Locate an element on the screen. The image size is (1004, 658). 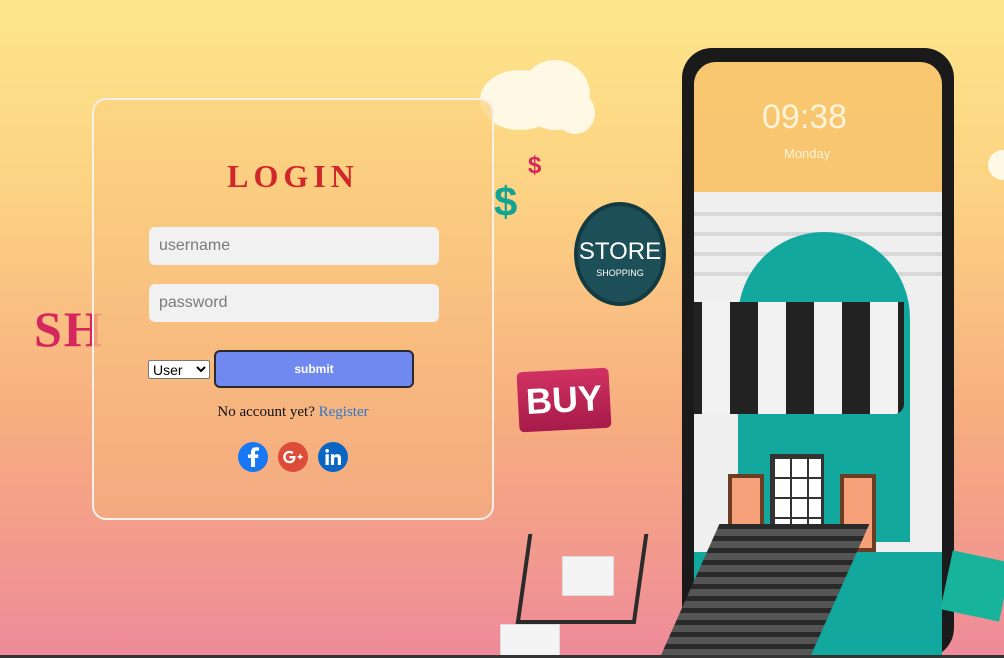
social-login-row is located at coordinates (293, 457).